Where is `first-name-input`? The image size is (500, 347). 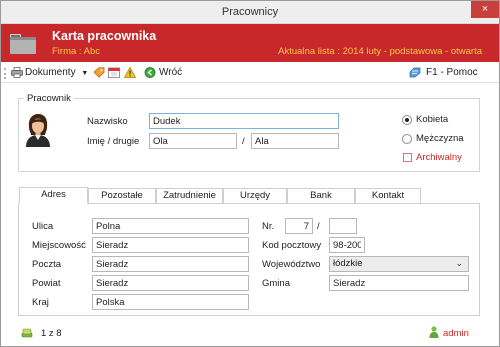 first-name-input is located at coordinates (193, 141).